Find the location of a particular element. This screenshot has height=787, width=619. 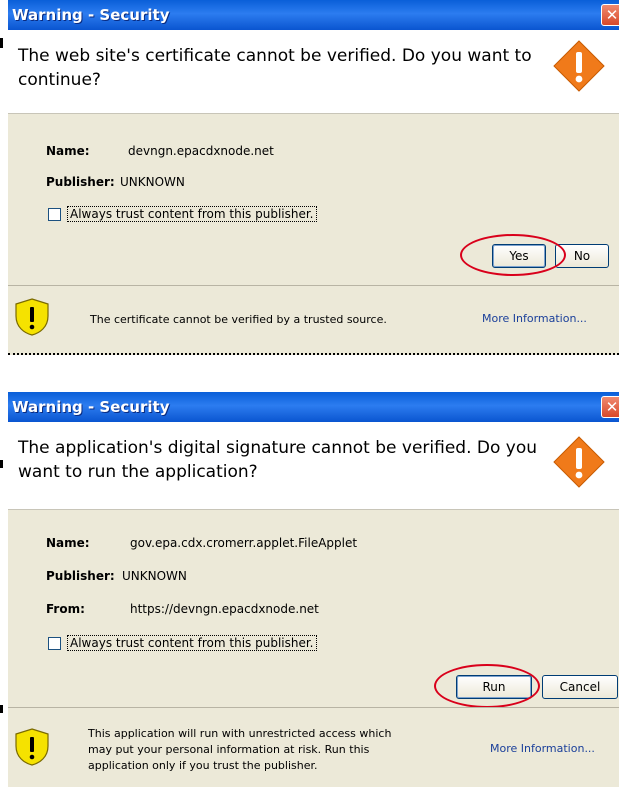

name-value: devngn.epacdxnode.net is located at coordinates (201, 151).